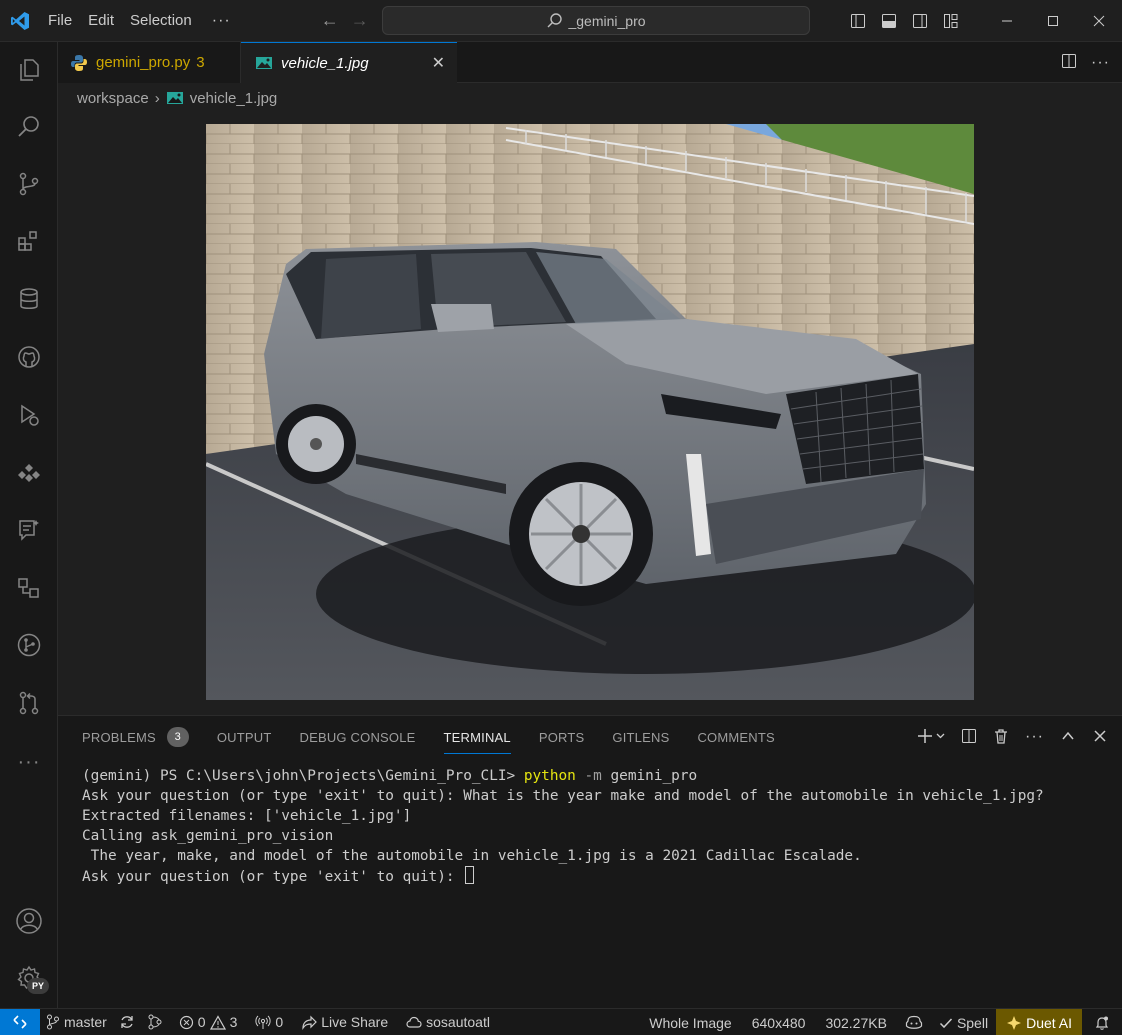 The height and width of the screenshot is (1035, 1122). Describe the element at coordinates (549, 776) in the screenshot. I see `terminal-command: python` at that location.